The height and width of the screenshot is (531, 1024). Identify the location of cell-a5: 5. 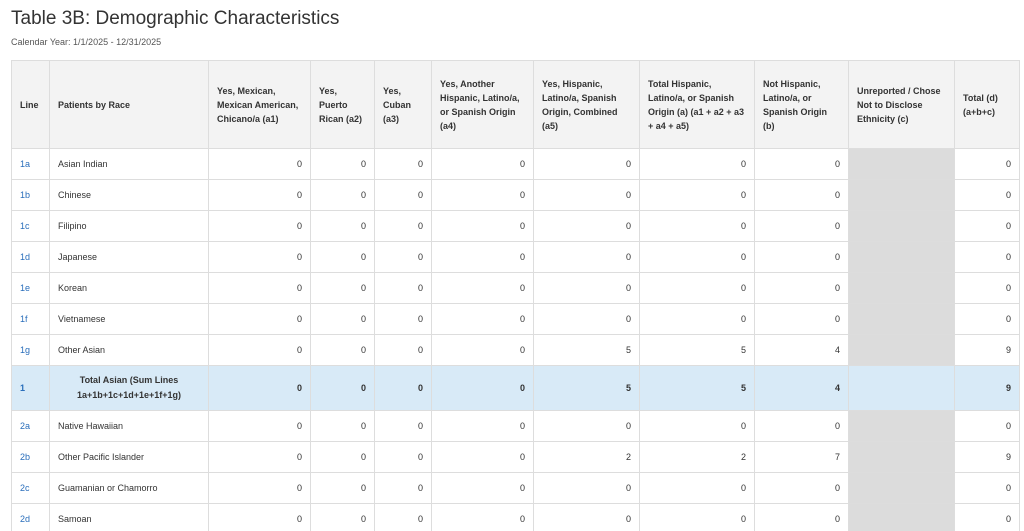
(586, 350).